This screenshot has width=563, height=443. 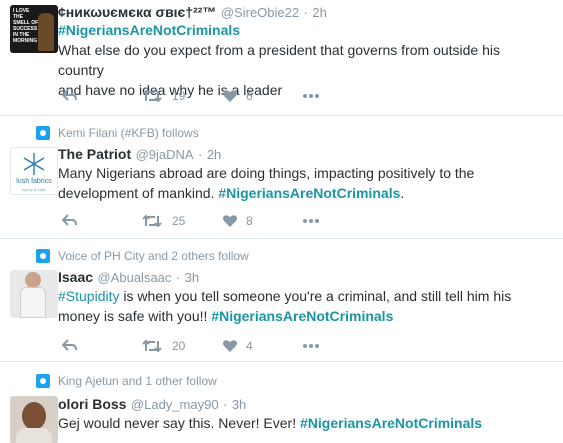 I want to click on tweet-header: olori Boss @Lady_may90 · 3h, so click(x=152, y=404).